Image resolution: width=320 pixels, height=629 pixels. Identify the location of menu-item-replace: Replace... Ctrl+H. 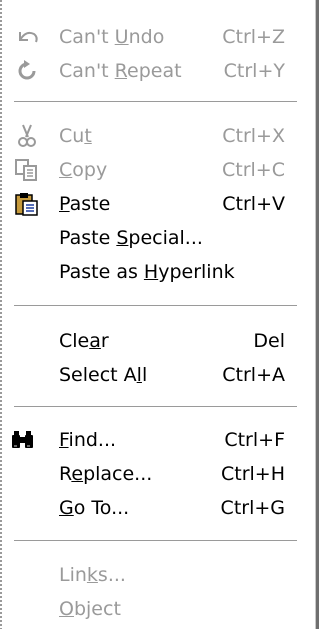
(154, 474).